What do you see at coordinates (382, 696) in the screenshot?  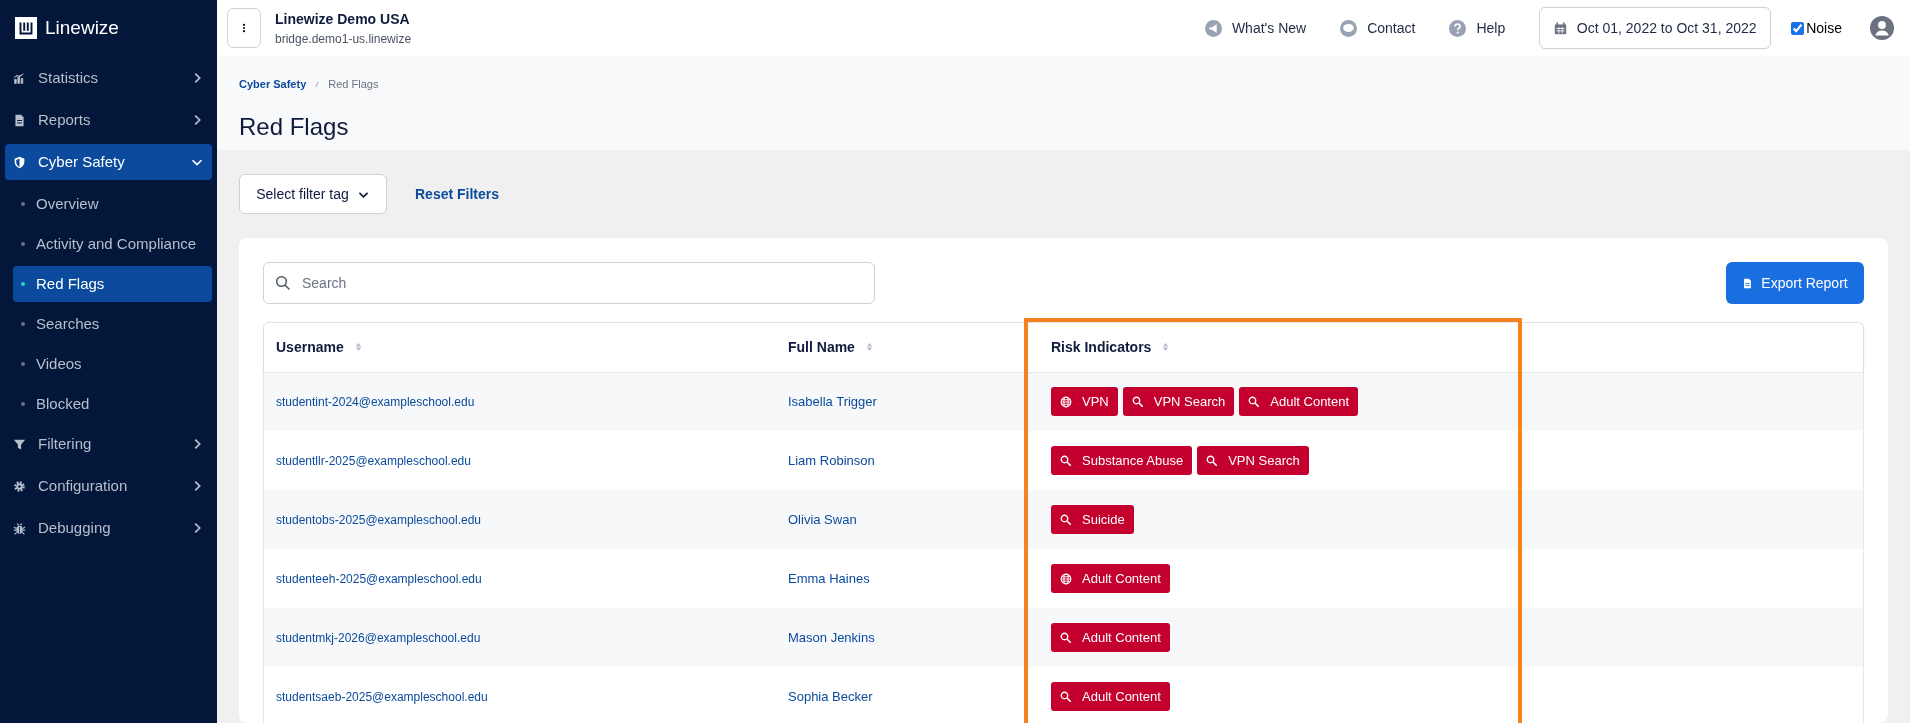 I see `username-link: studentsaeb-2025@exampleschool.edu` at bounding box center [382, 696].